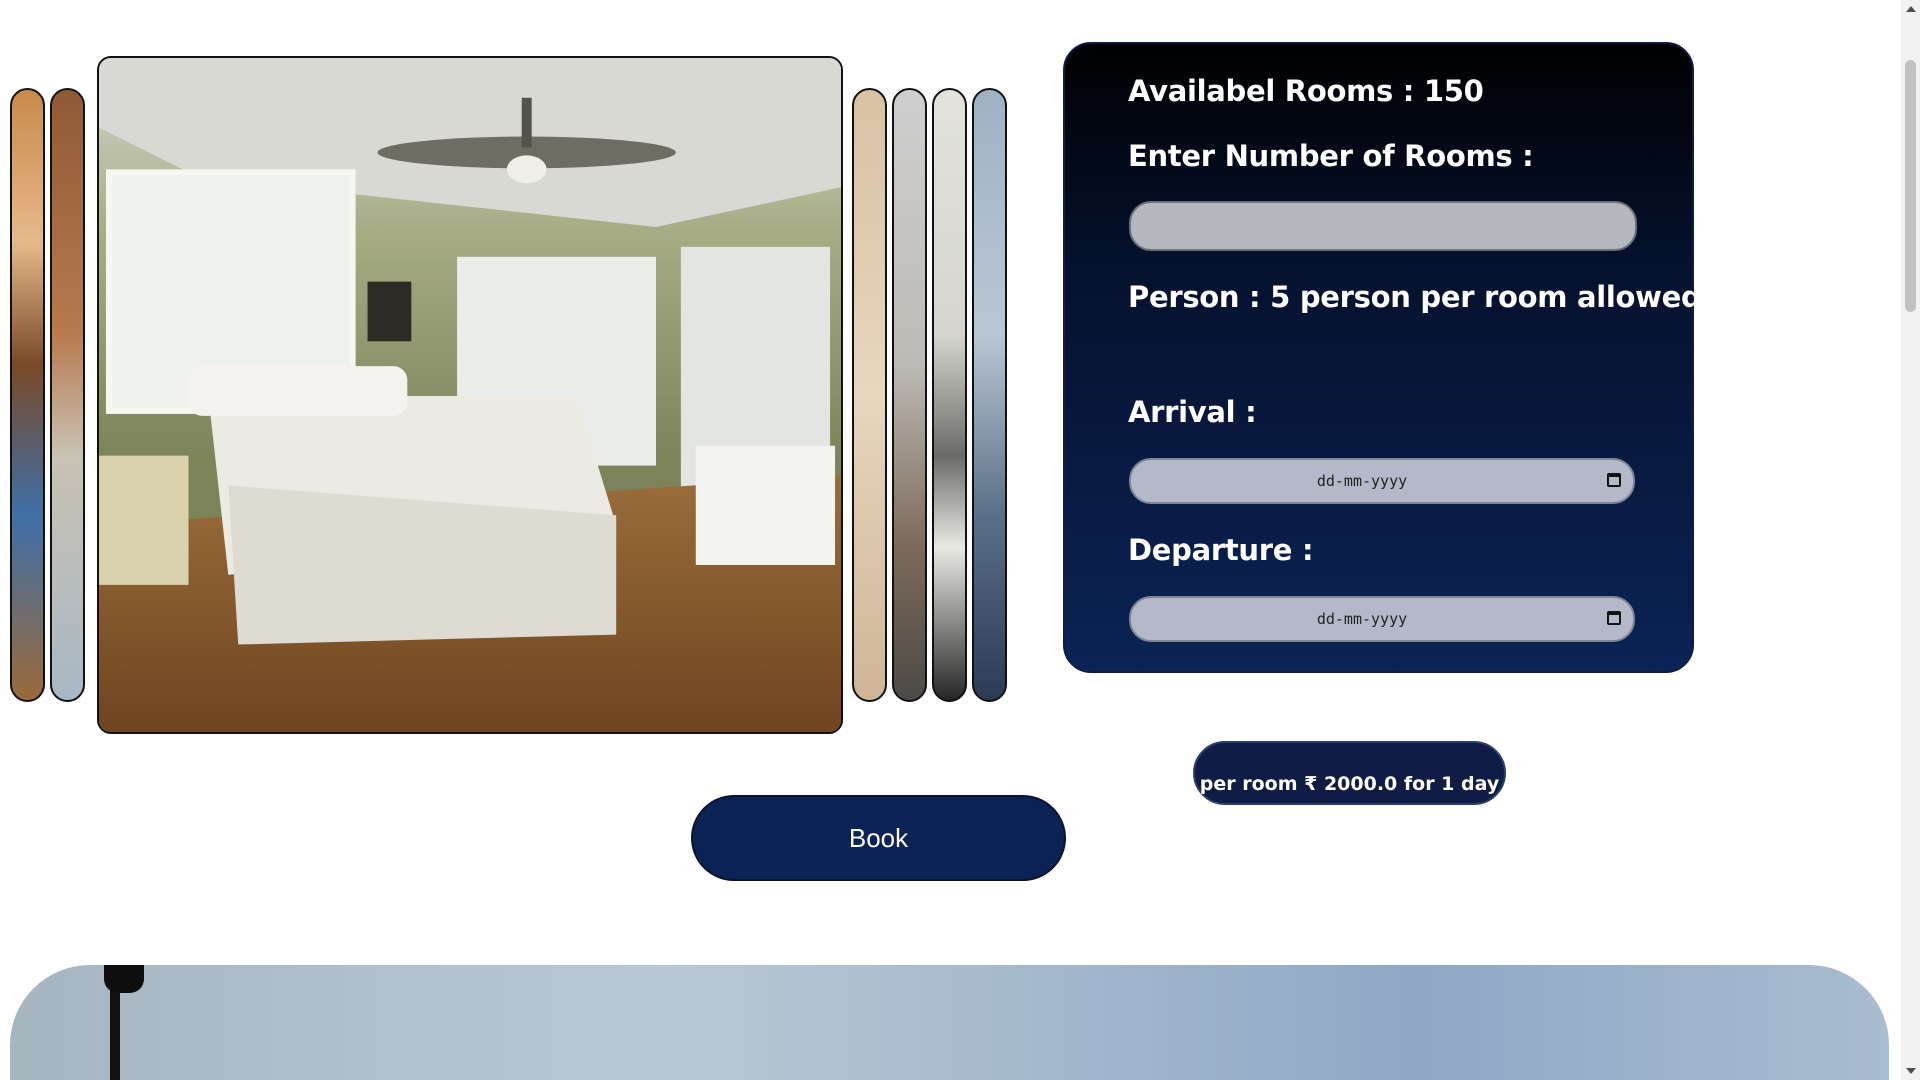 This screenshot has height=1080, width=1920. What do you see at coordinates (1306, 91) in the screenshot?
I see `available-rooms-count: Availabel Rooms : 150` at bounding box center [1306, 91].